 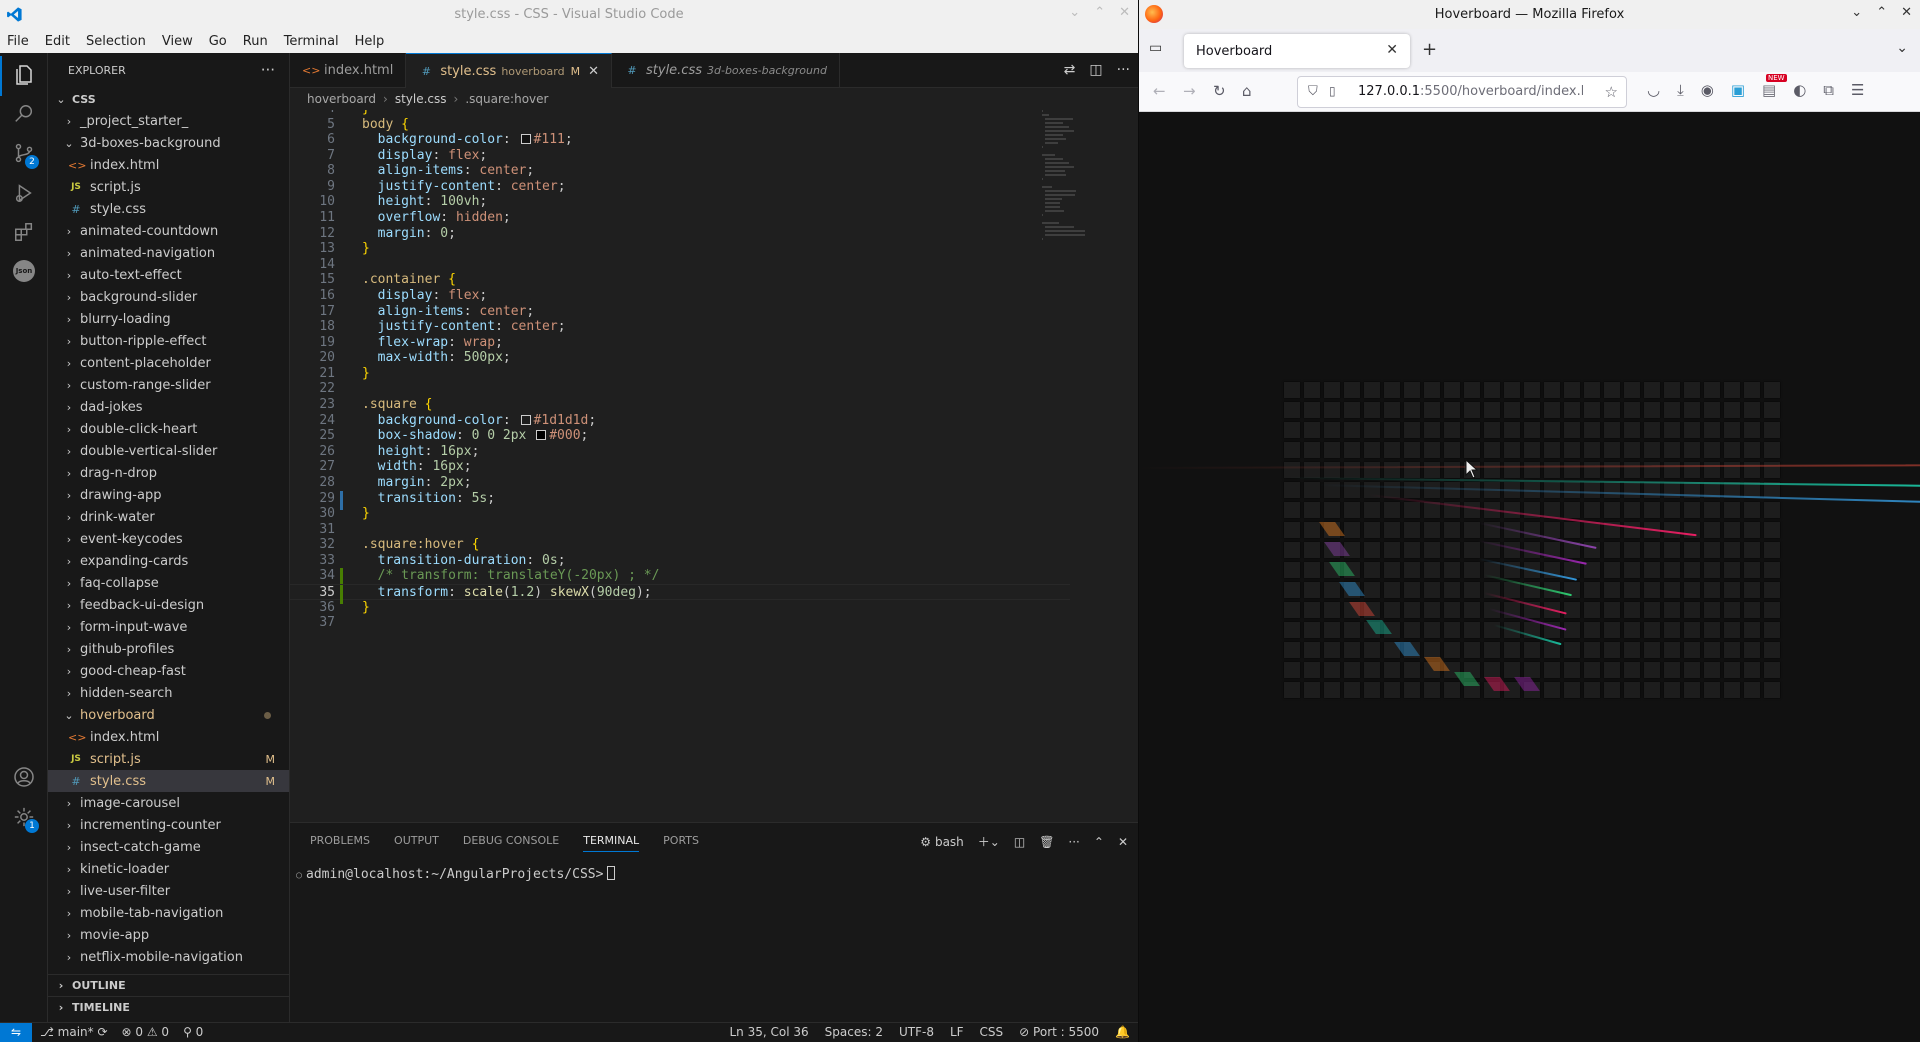 What do you see at coordinates (168, 495) in the screenshot?
I see `folder-item: › drawing-app` at bounding box center [168, 495].